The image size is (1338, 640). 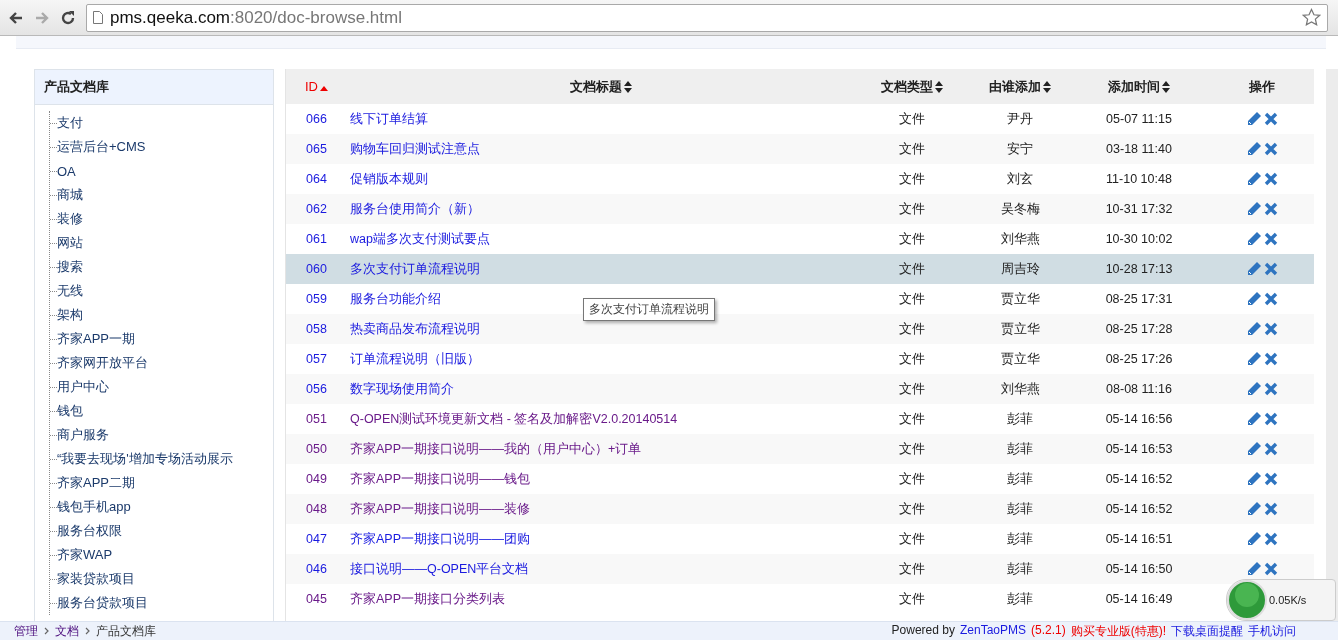 What do you see at coordinates (415, 148) in the screenshot?
I see `doc-title-link: 购物车回归测试注意点` at bounding box center [415, 148].